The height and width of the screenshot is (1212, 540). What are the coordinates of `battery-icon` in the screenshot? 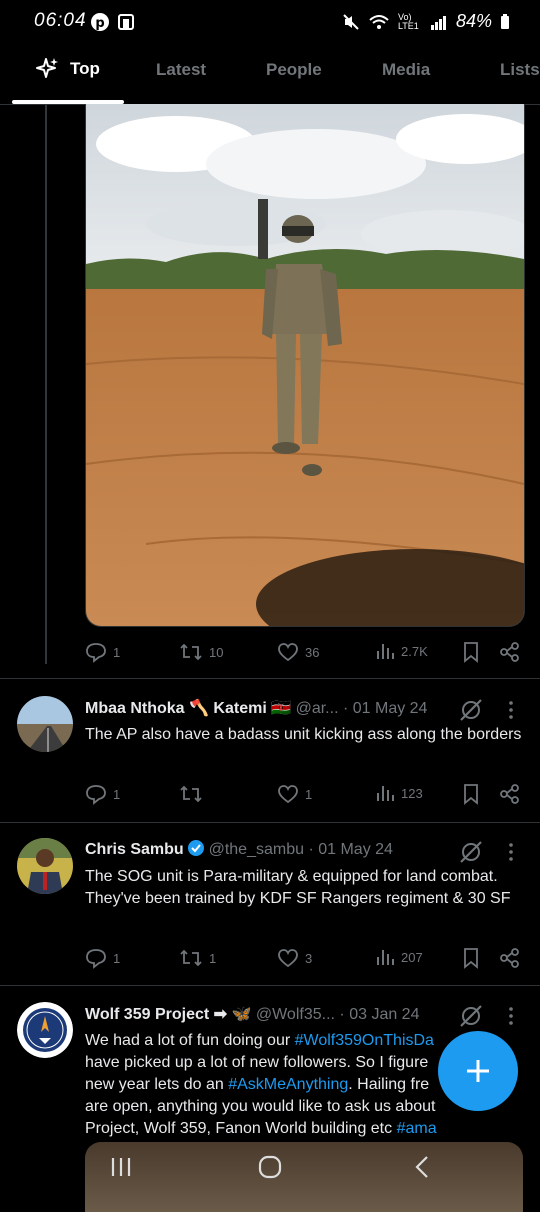 It's located at (505, 21).